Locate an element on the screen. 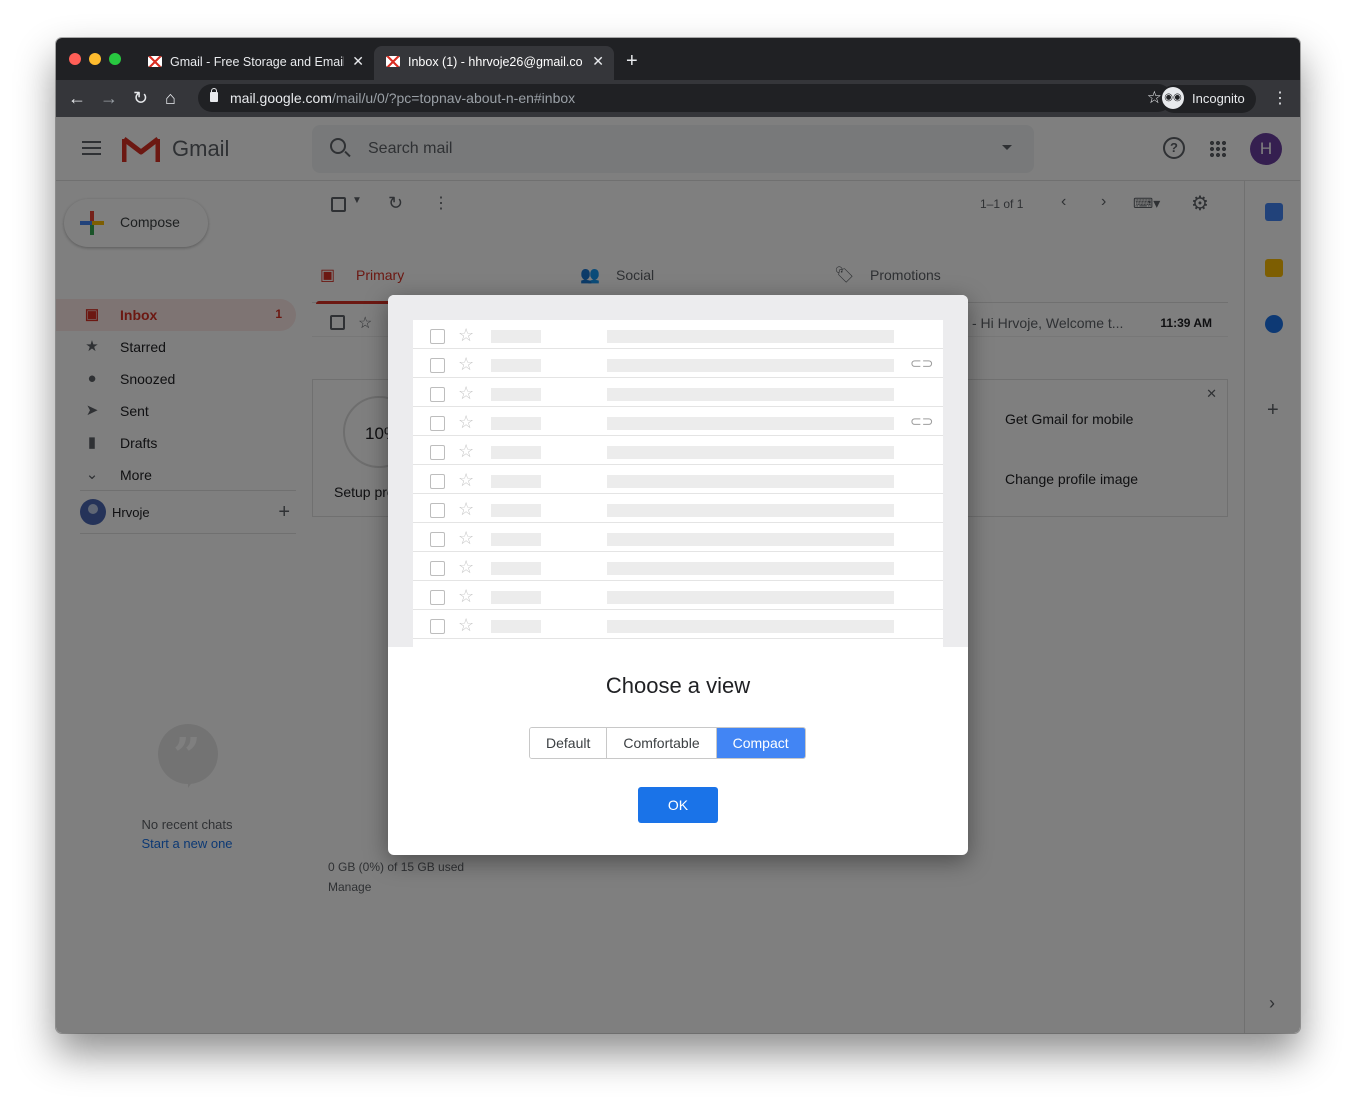 The image size is (1356, 1107). home-icon: ⌂ is located at coordinates (170, 98).